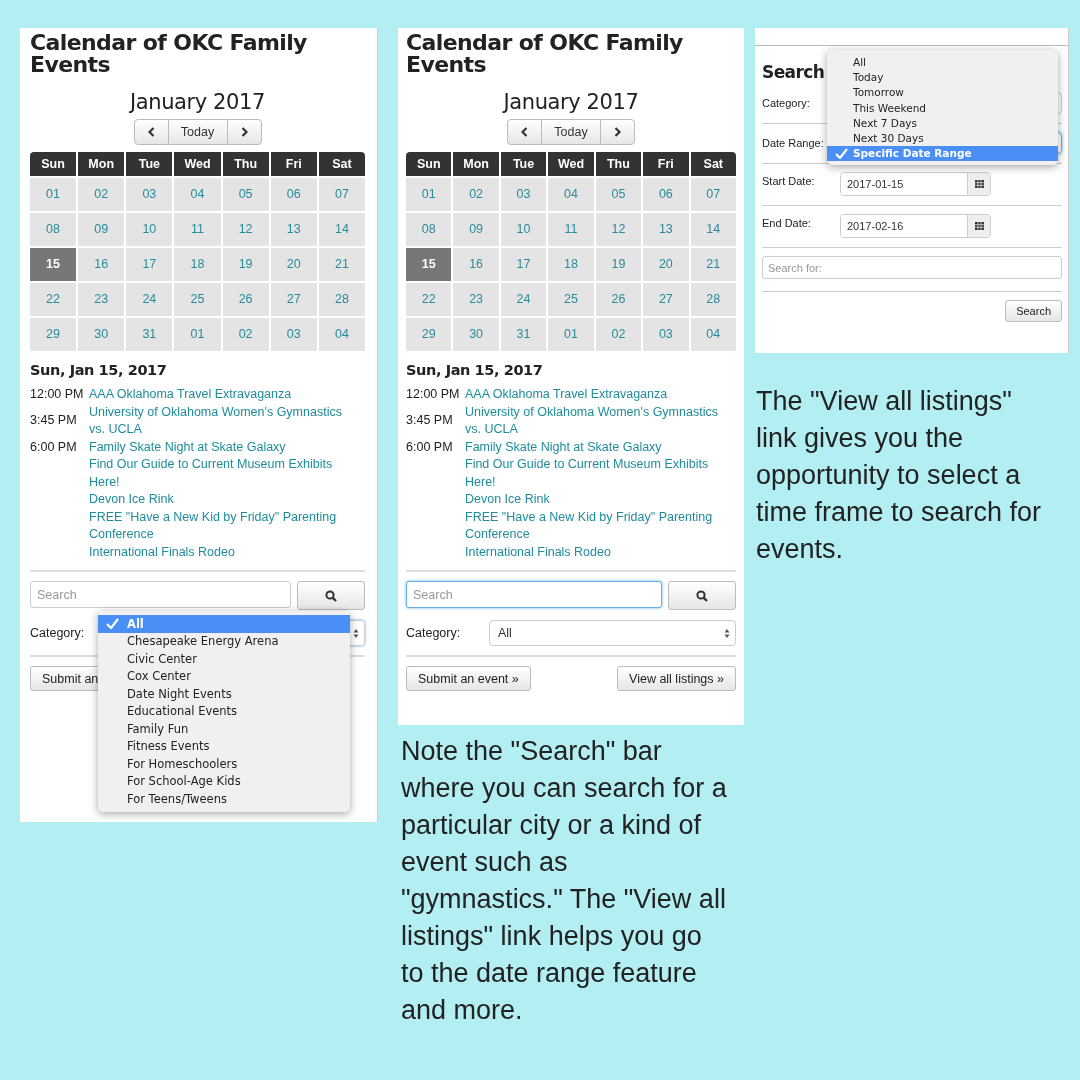  I want to click on search-button: Search, so click(1033, 311).